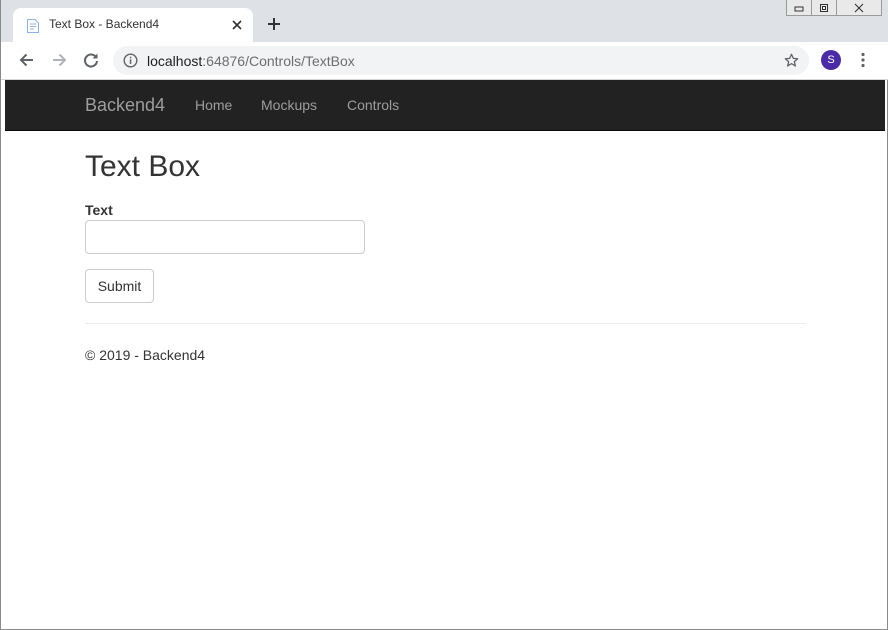 The image size is (888, 630). What do you see at coordinates (444, 21) in the screenshot?
I see `tab-strip: Text Box - Backend4` at bounding box center [444, 21].